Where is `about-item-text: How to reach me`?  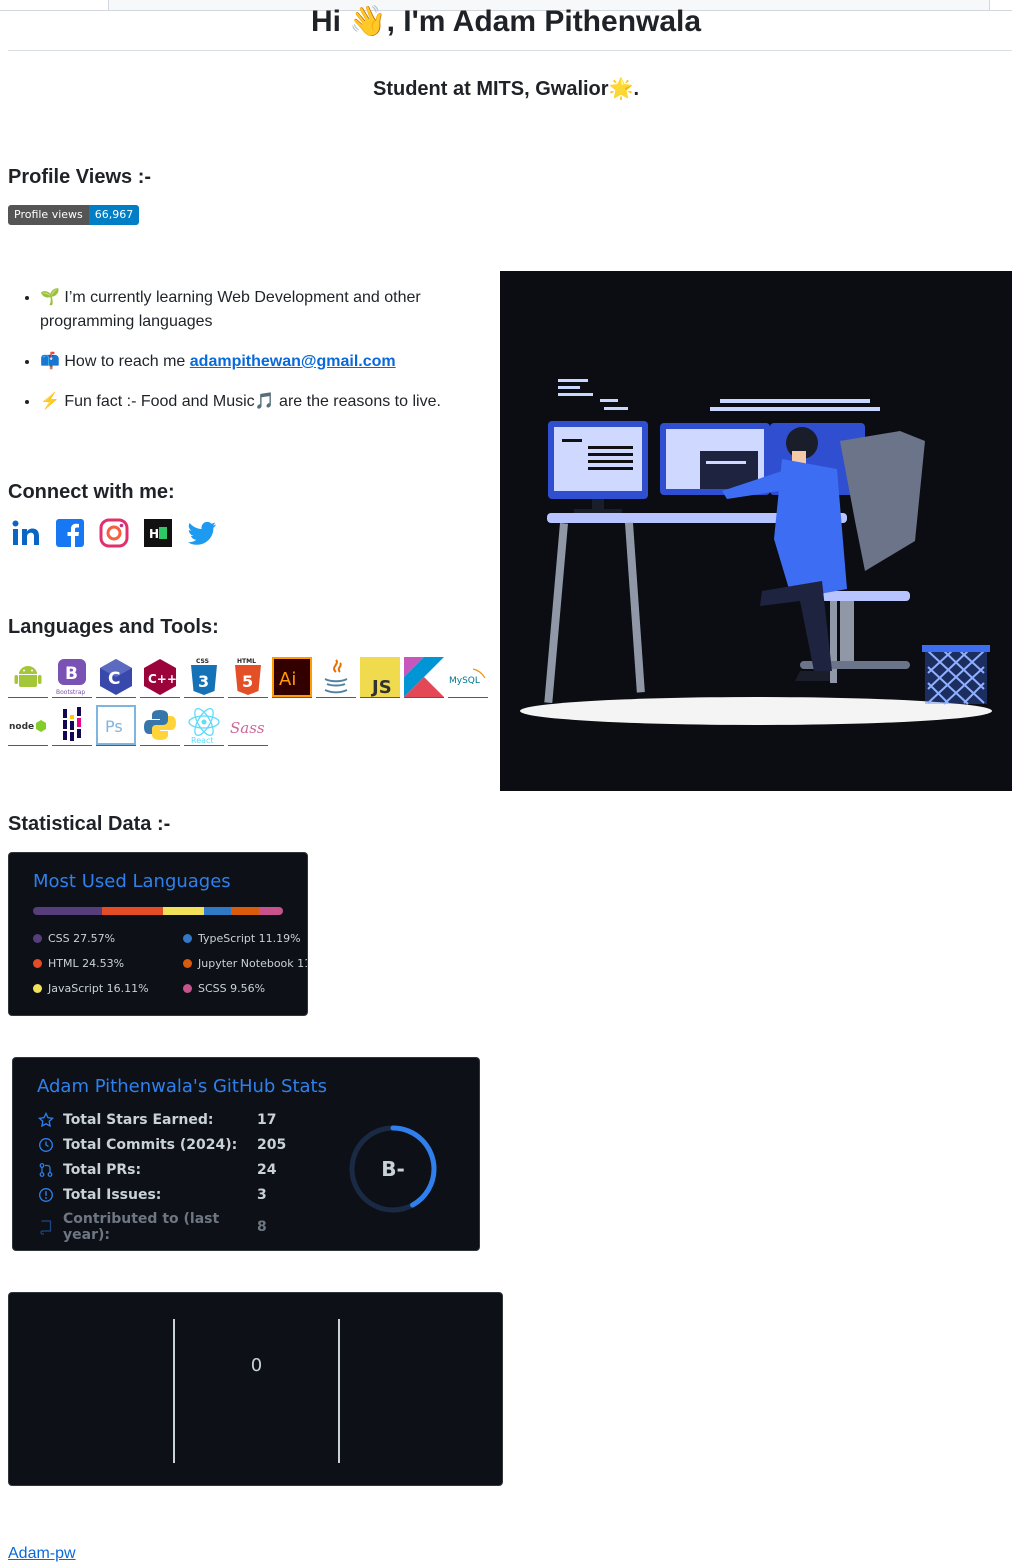
about-item-text: How to reach me is located at coordinates (127, 361).